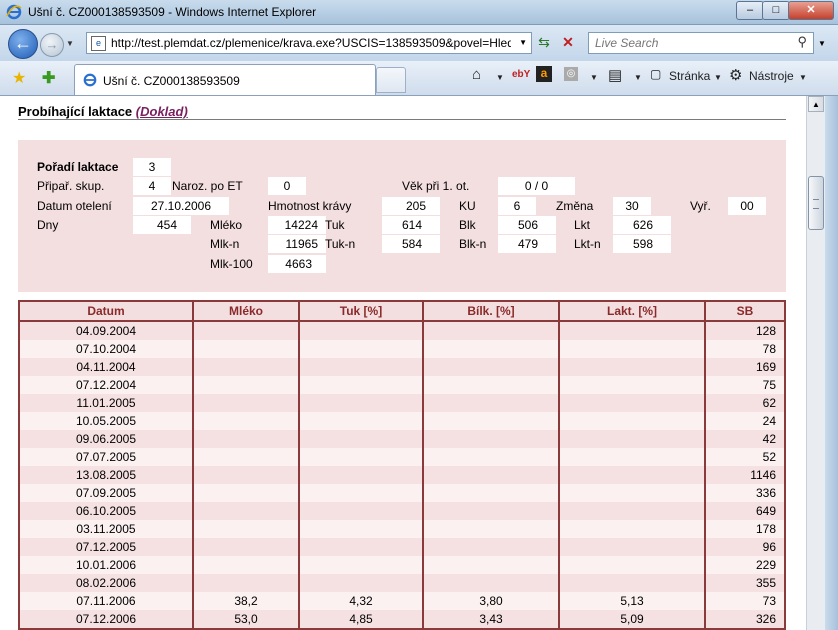  What do you see at coordinates (402, 367) in the screenshot?
I see `table-row: 04.11.2004 169` at bounding box center [402, 367].